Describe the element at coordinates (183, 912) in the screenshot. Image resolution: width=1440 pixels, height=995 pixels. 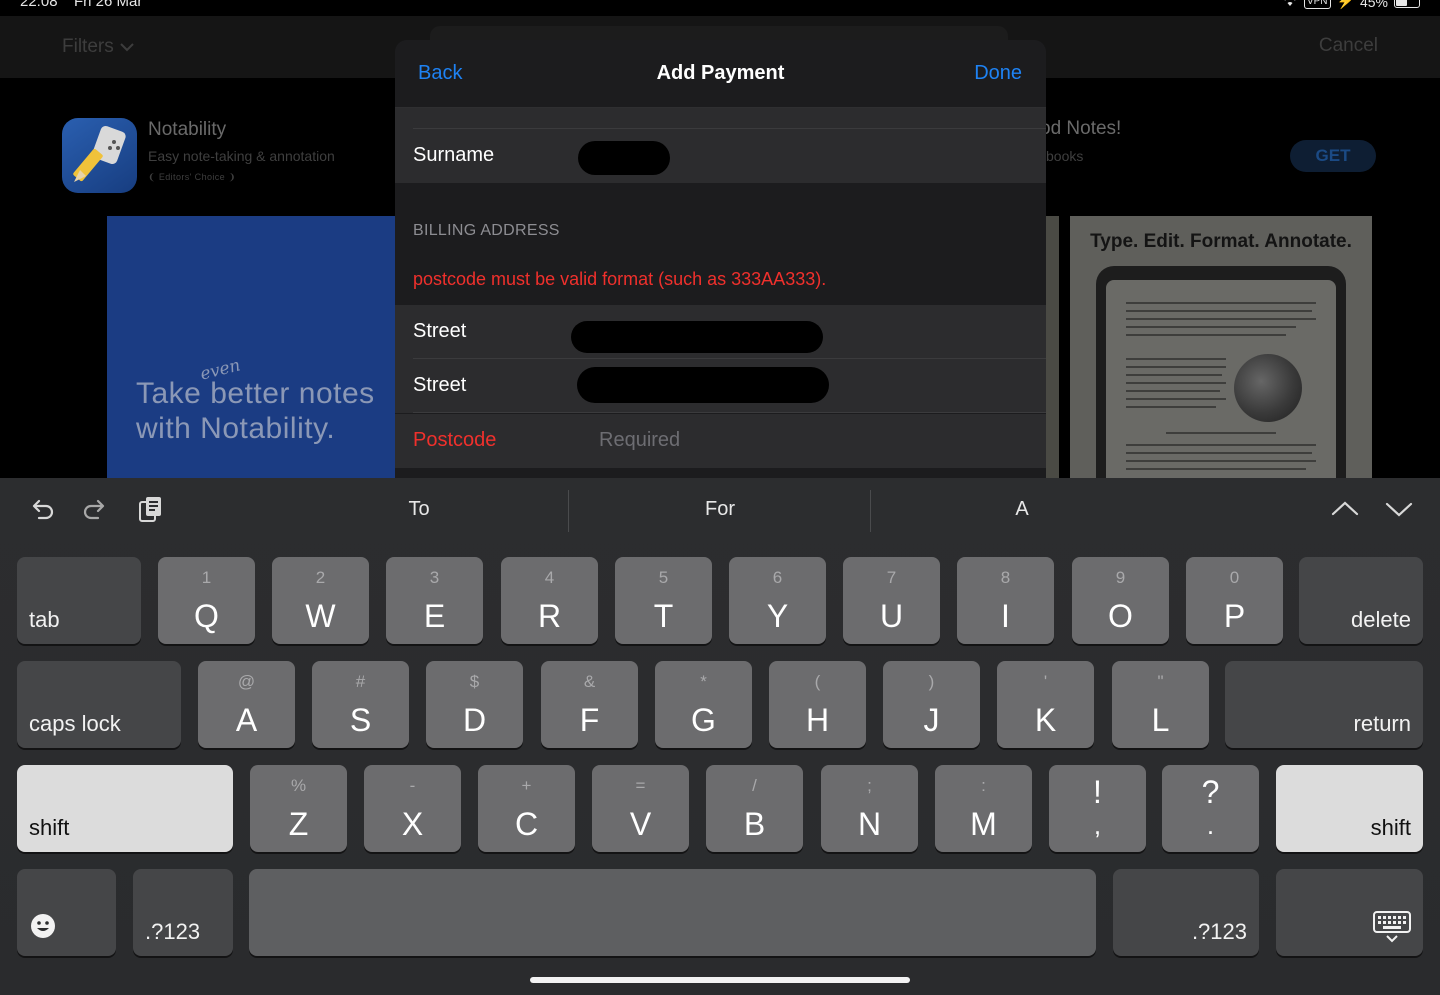
I see `numbers-key-left: .?123` at that location.